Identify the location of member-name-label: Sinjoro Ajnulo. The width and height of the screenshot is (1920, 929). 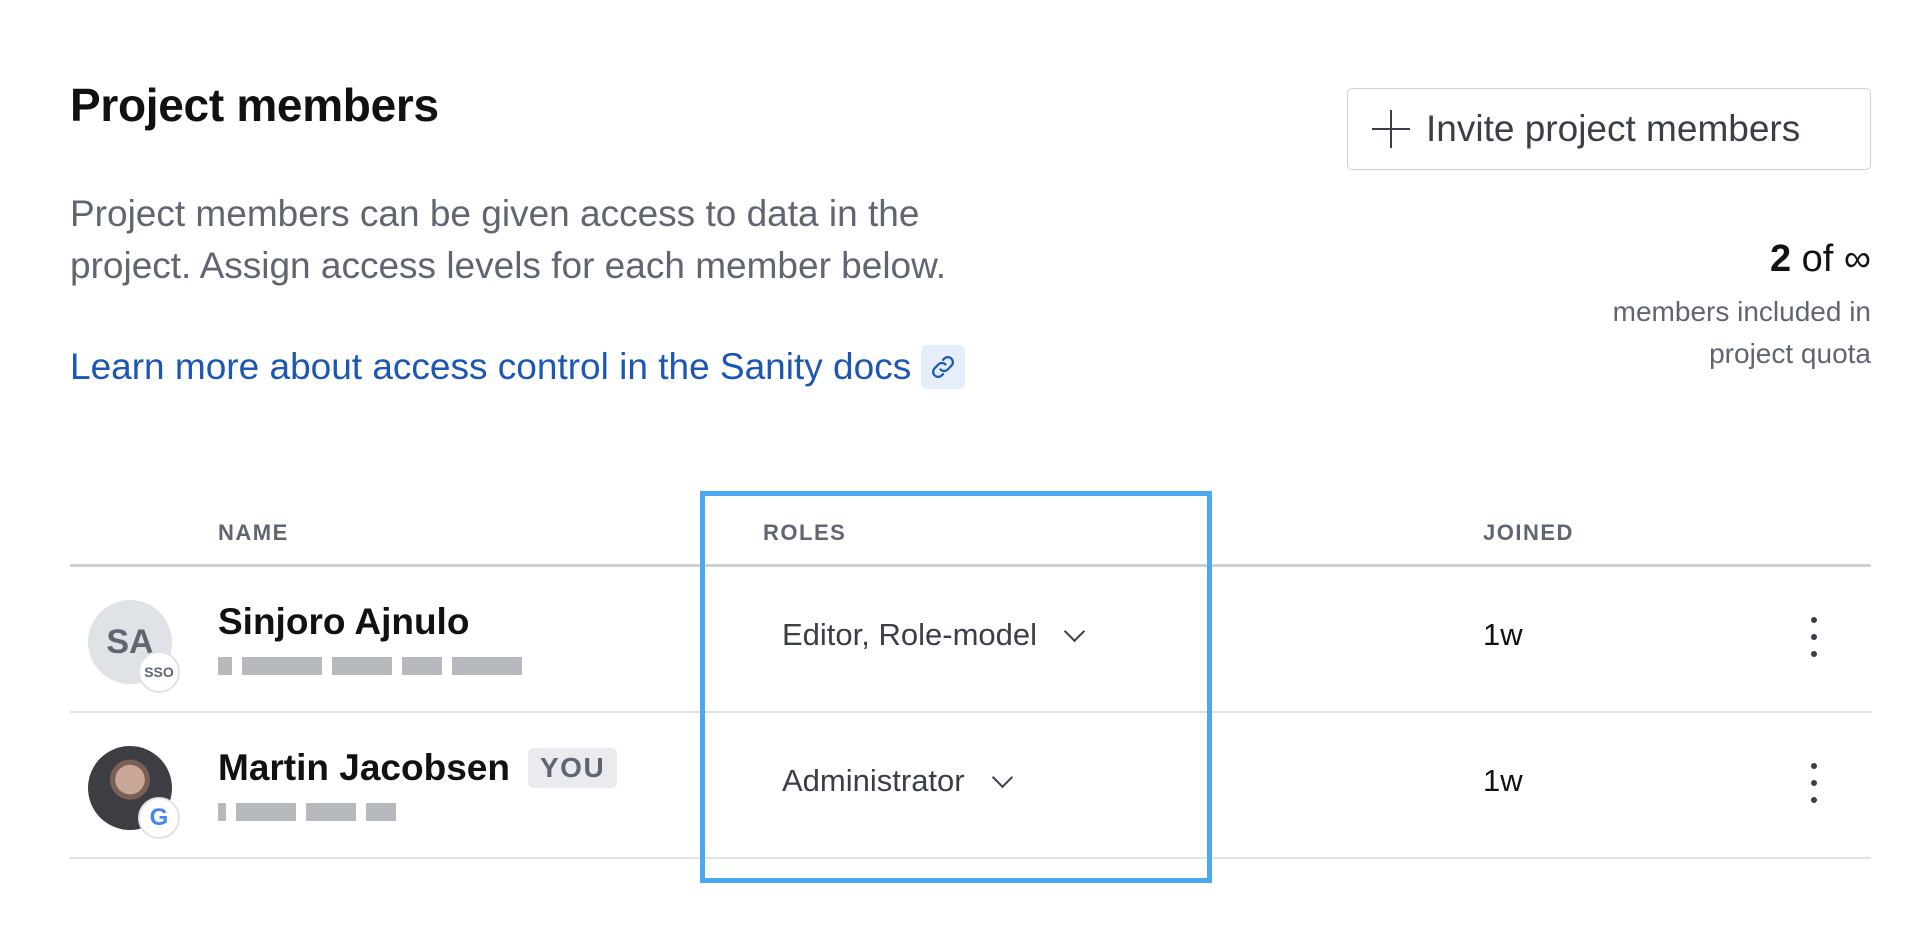
(344, 621).